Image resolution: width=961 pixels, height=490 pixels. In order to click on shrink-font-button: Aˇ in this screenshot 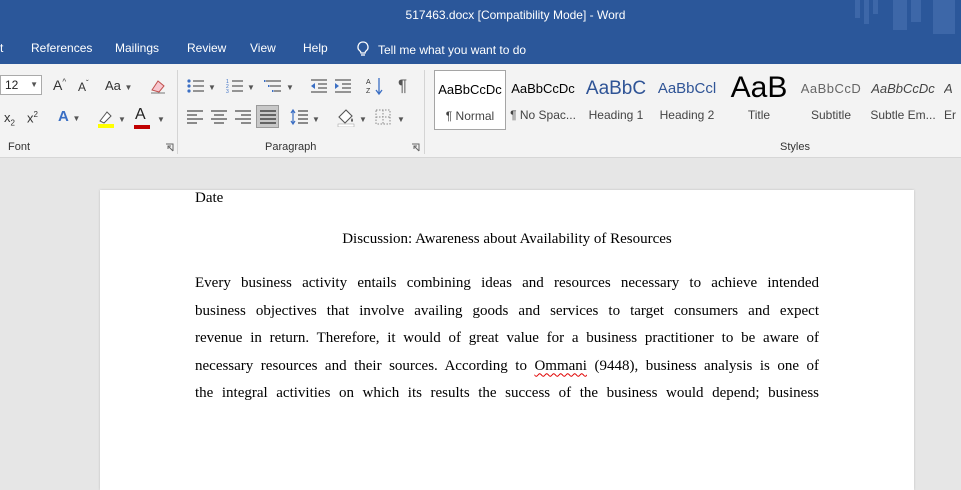, I will do `click(83, 86)`.